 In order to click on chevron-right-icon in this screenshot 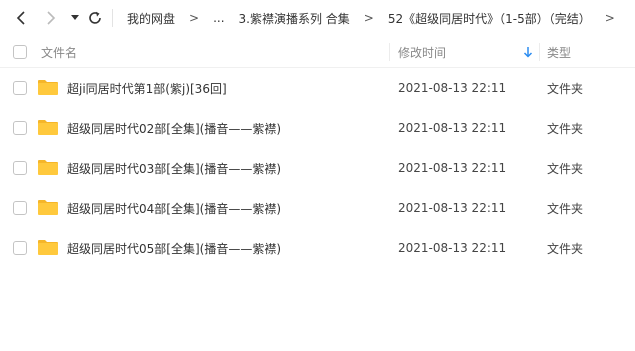, I will do `click(51, 18)`.